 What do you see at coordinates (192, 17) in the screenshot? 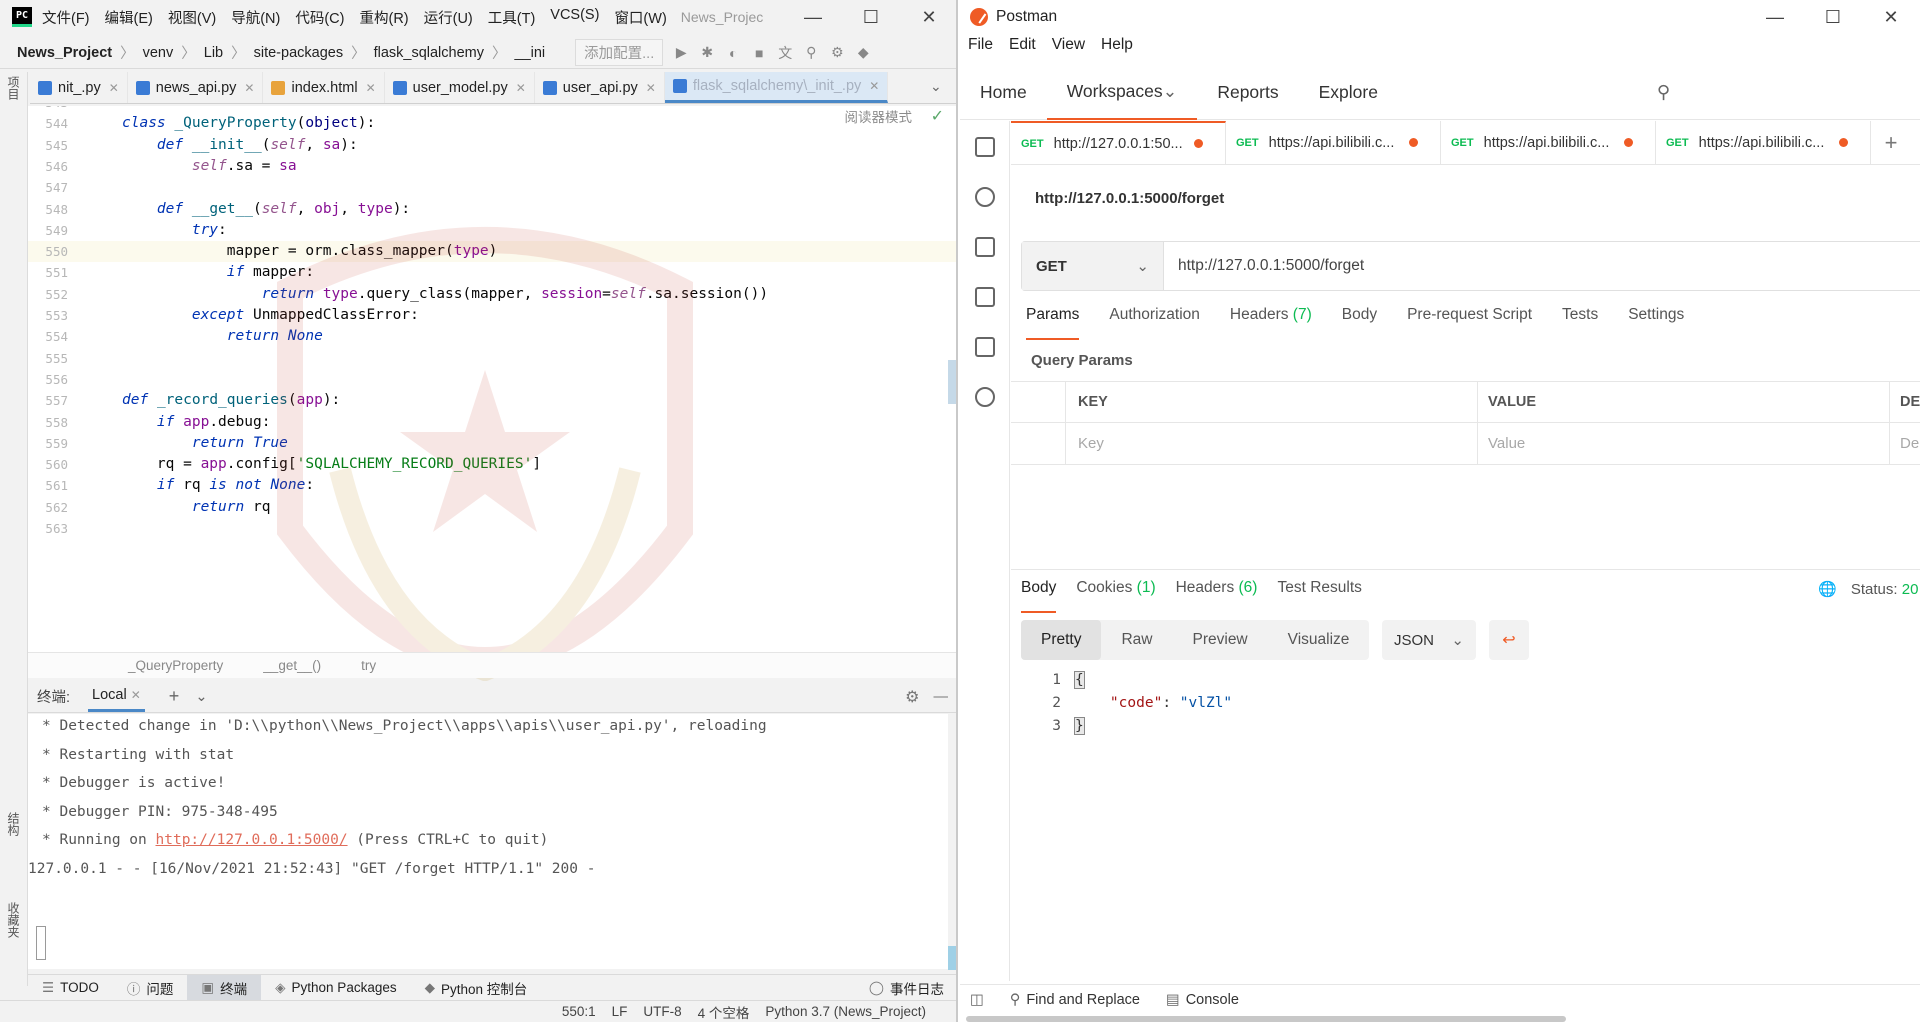
I see `ide-menu-item: 视图(V)` at bounding box center [192, 17].